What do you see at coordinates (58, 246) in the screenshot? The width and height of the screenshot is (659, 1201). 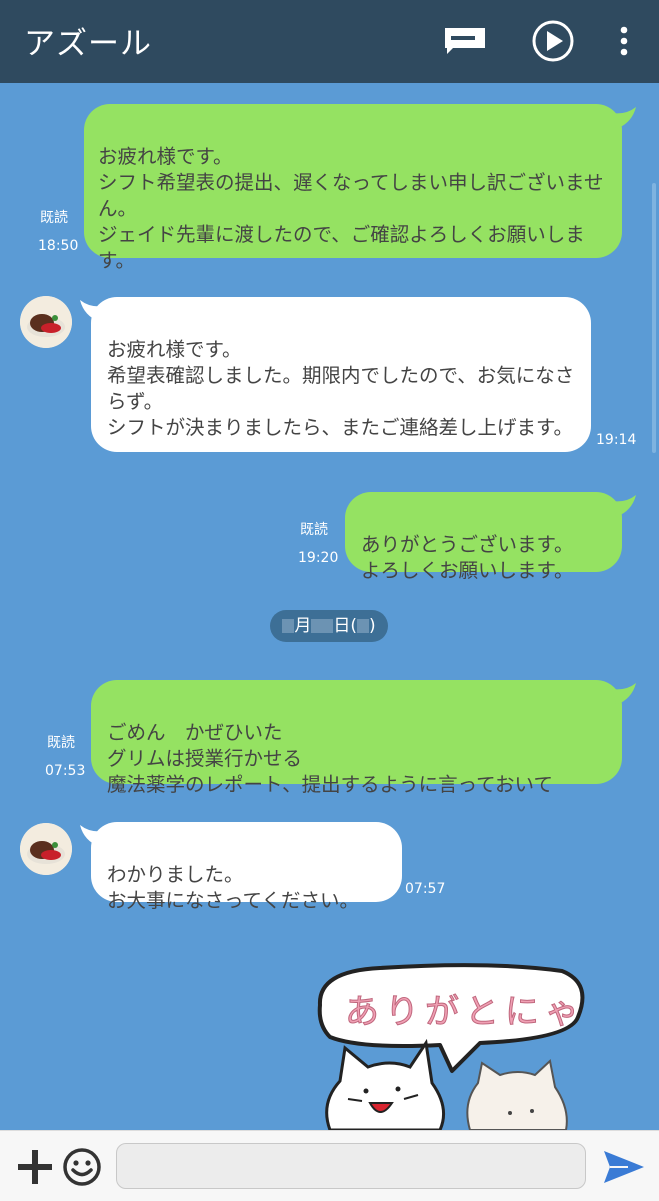 I see `message-time: 18:50` at bounding box center [58, 246].